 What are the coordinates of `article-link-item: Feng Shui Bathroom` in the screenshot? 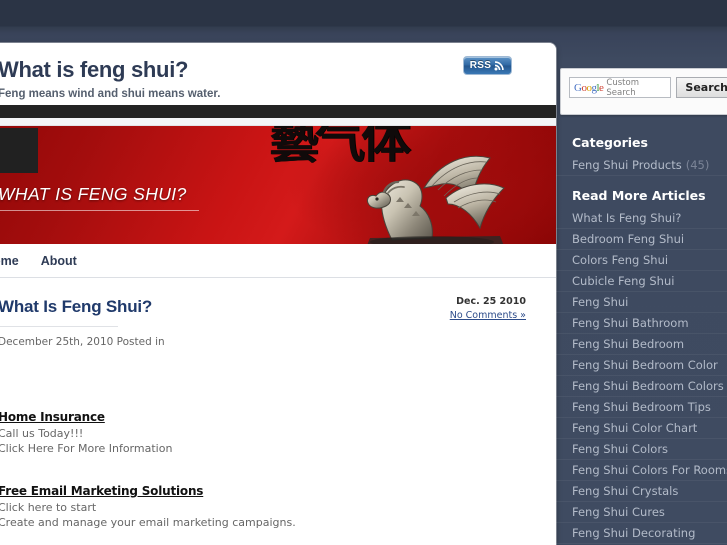 It's located at (641, 323).